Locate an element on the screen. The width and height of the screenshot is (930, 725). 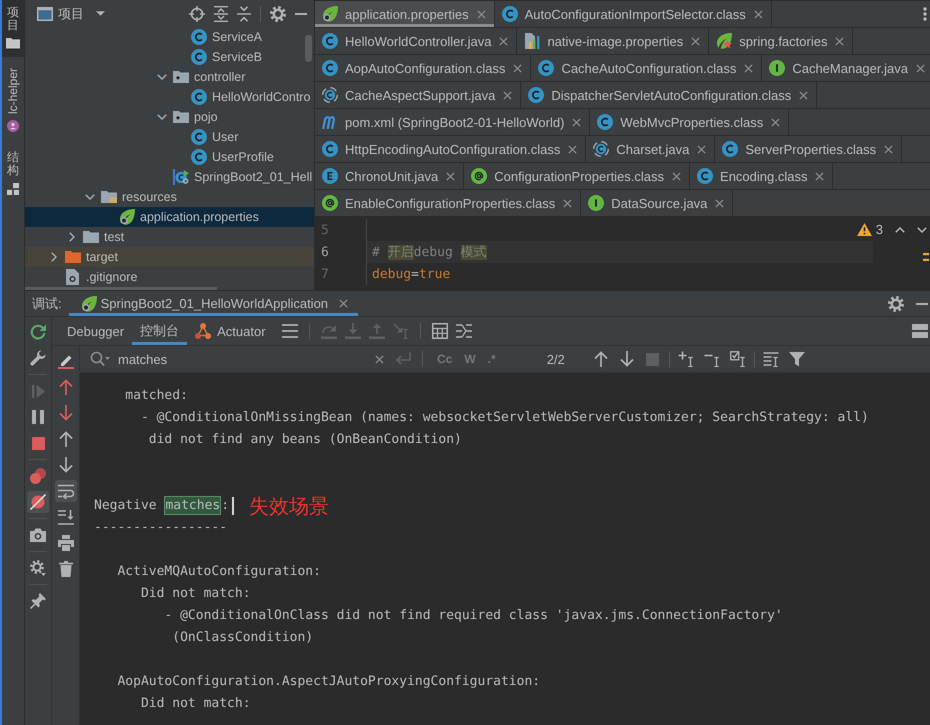
tool-window-button: 项目 is located at coordinates (13, 28).